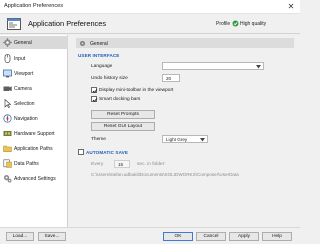 The height and width of the screenshot is (244, 320). Describe the element at coordinates (81, 152) in the screenshot. I see `automatic-save-checkbox` at that location.